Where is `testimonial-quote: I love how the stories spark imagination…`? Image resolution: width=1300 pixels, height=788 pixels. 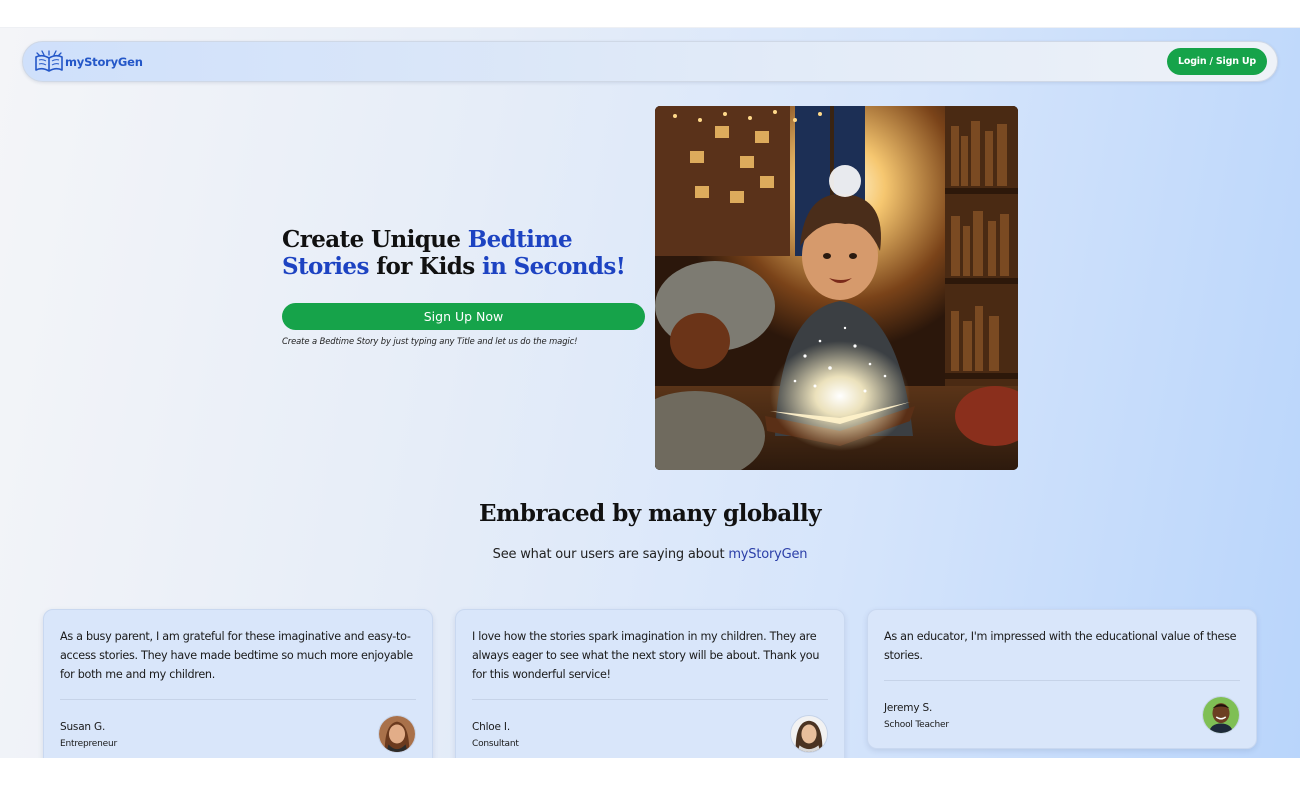 testimonial-quote: I love how the stories spark imagination… is located at coordinates (646, 655).